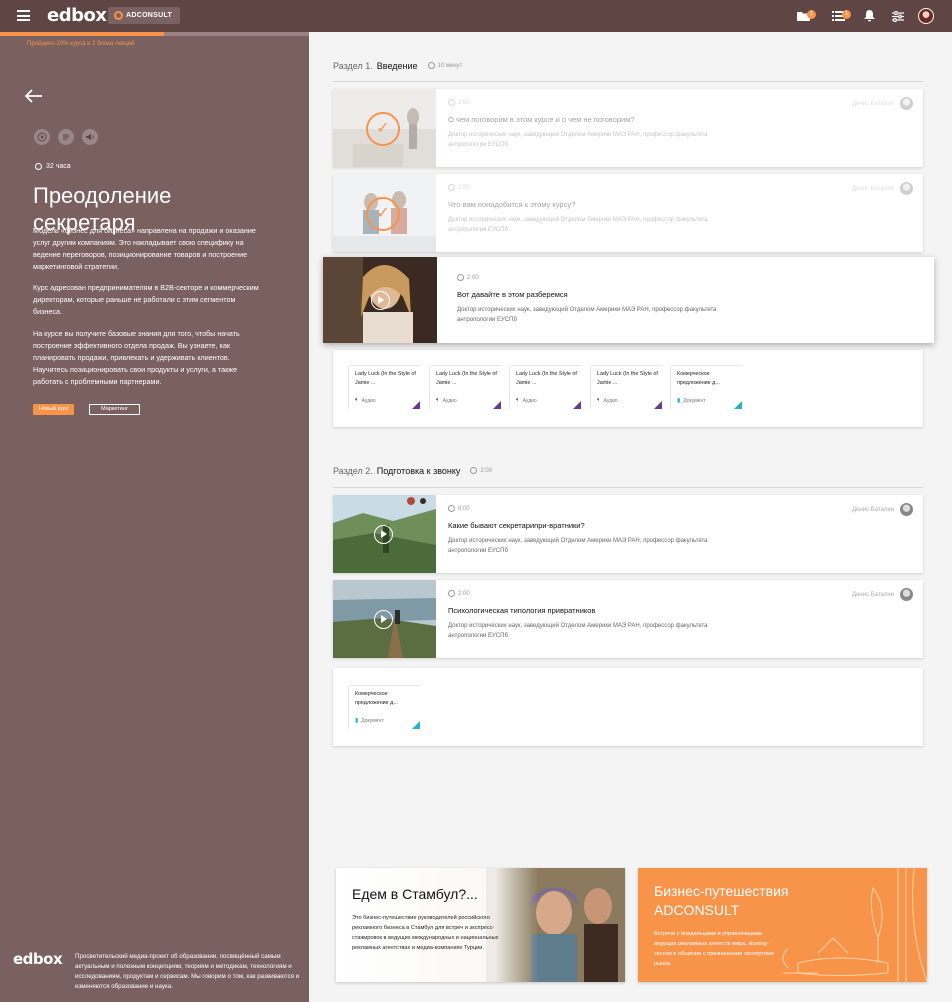  I want to click on section-number: Раздел 2., so click(353, 471).